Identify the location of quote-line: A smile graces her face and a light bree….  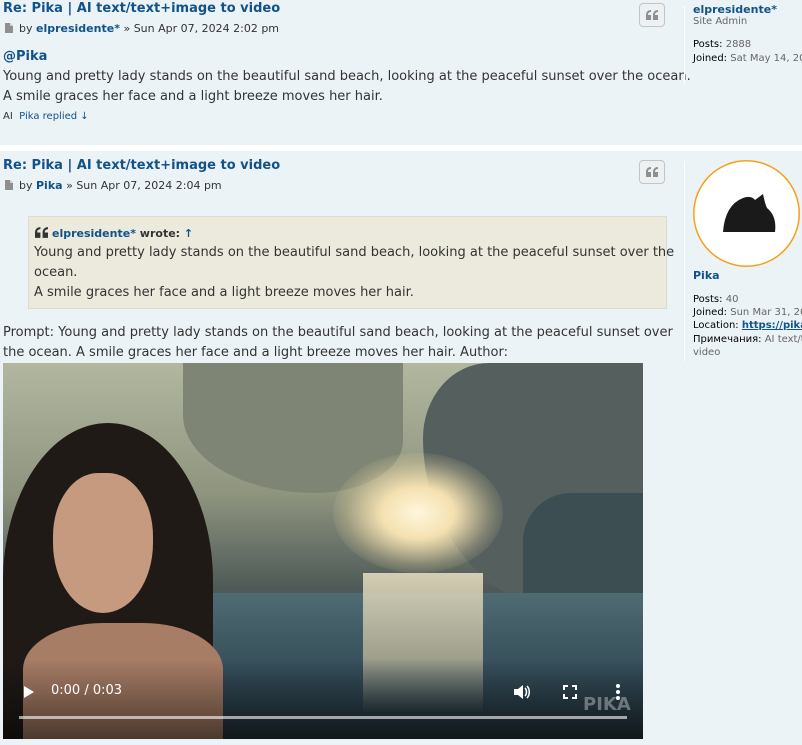
(224, 292).